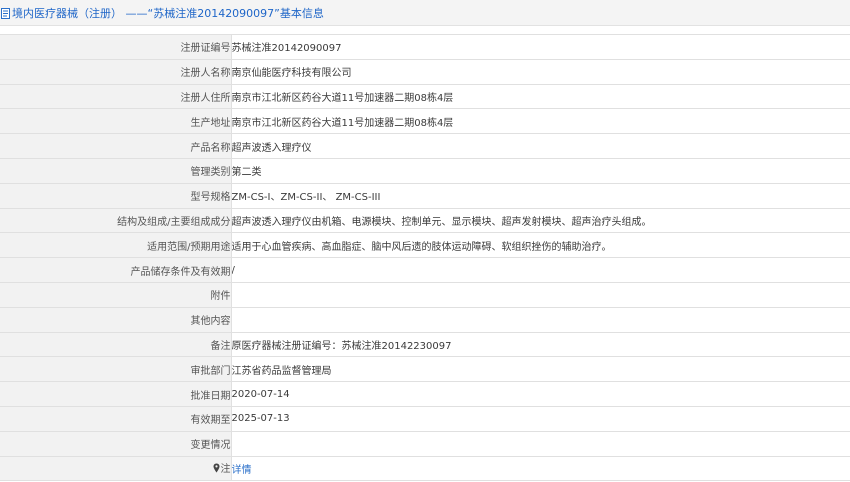 The image size is (850, 482). I want to click on table-row: 审批部门 江苏省药品监督管理局, so click(425, 369).